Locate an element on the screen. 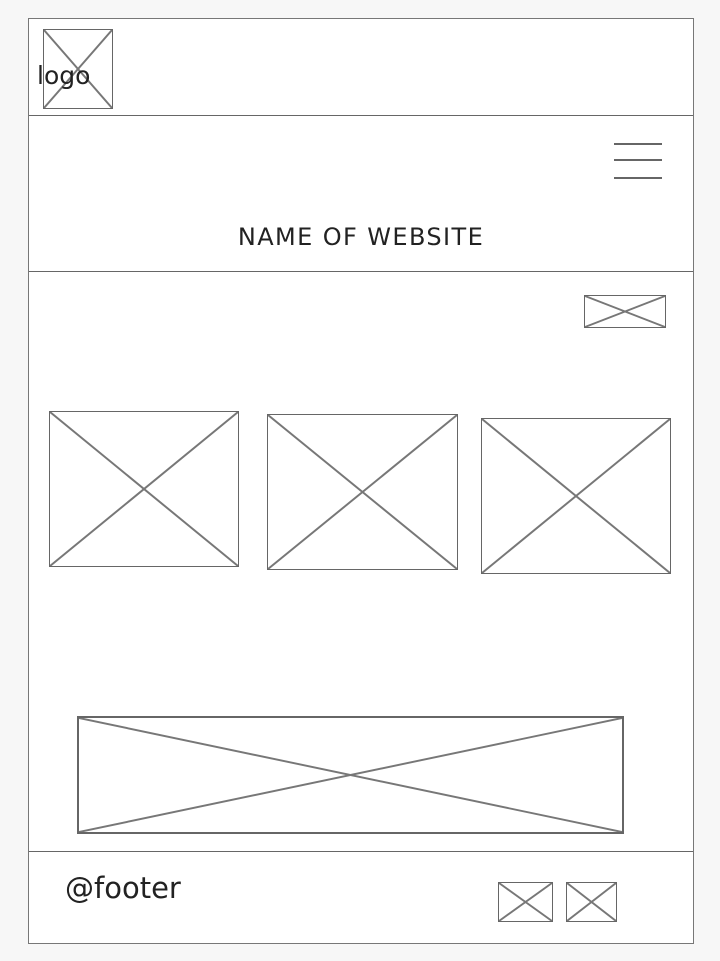 The height and width of the screenshot is (961, 720). top-right-image is located at coordinates (625, 311).